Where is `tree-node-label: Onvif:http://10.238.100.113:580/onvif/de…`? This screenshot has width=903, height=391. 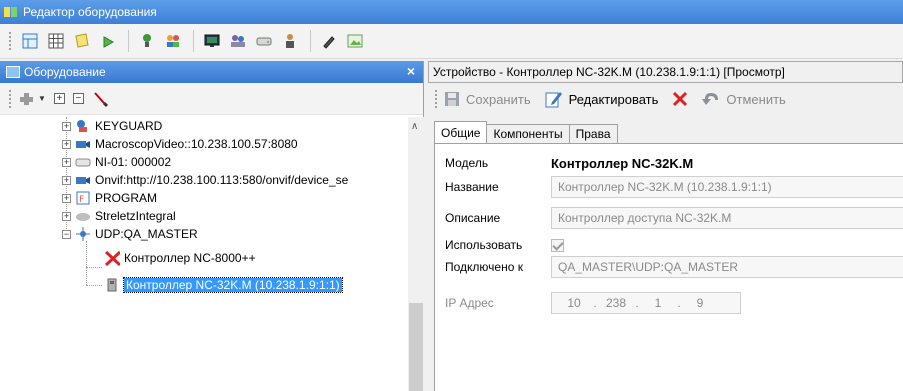 tree-node-label: Onvif:http://10.238.100.113:580/onvif/de… is located at coordinates (222, 180).